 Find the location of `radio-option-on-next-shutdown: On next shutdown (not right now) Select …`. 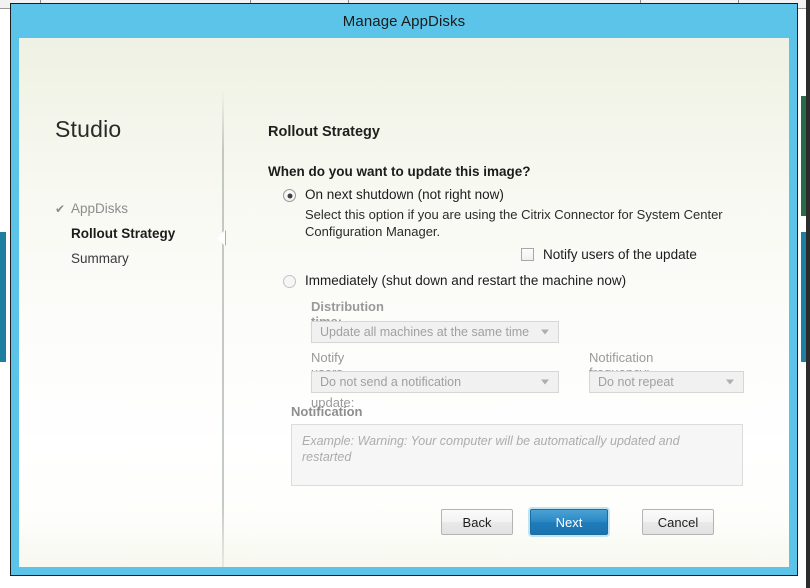

radio-option-on-next-shutdown: On next shutdown (not right now) Select … is located at coordinates (518, 213).